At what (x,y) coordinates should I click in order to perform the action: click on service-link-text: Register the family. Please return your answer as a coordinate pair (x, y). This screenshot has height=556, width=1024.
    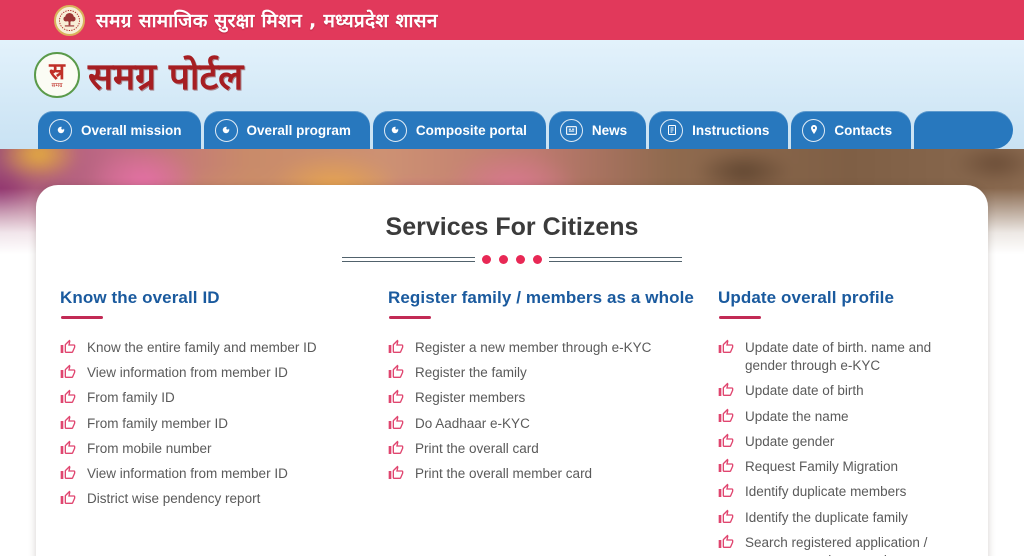
    Looking at the image, I should click on (471, 372).